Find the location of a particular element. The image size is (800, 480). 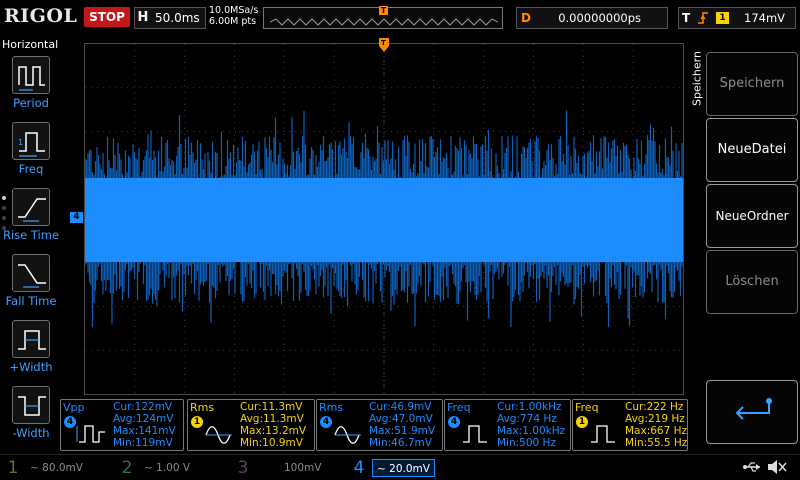

new-folder-button: NeueOrdner is located at coordinates (752, 216).